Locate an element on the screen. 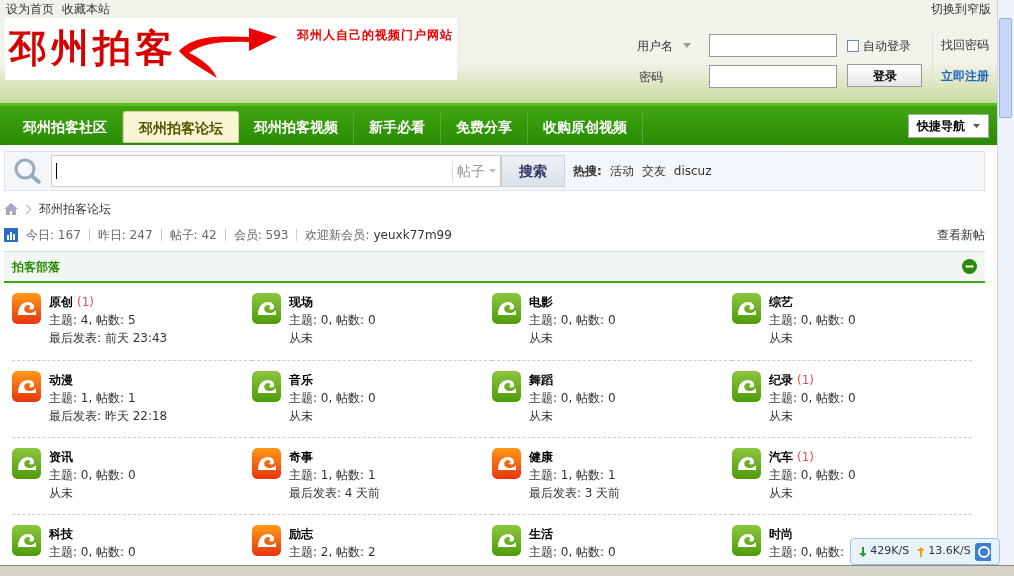  forum-stats: 主题: 2, 帖数: 2 is located at coordinates (332, 552).